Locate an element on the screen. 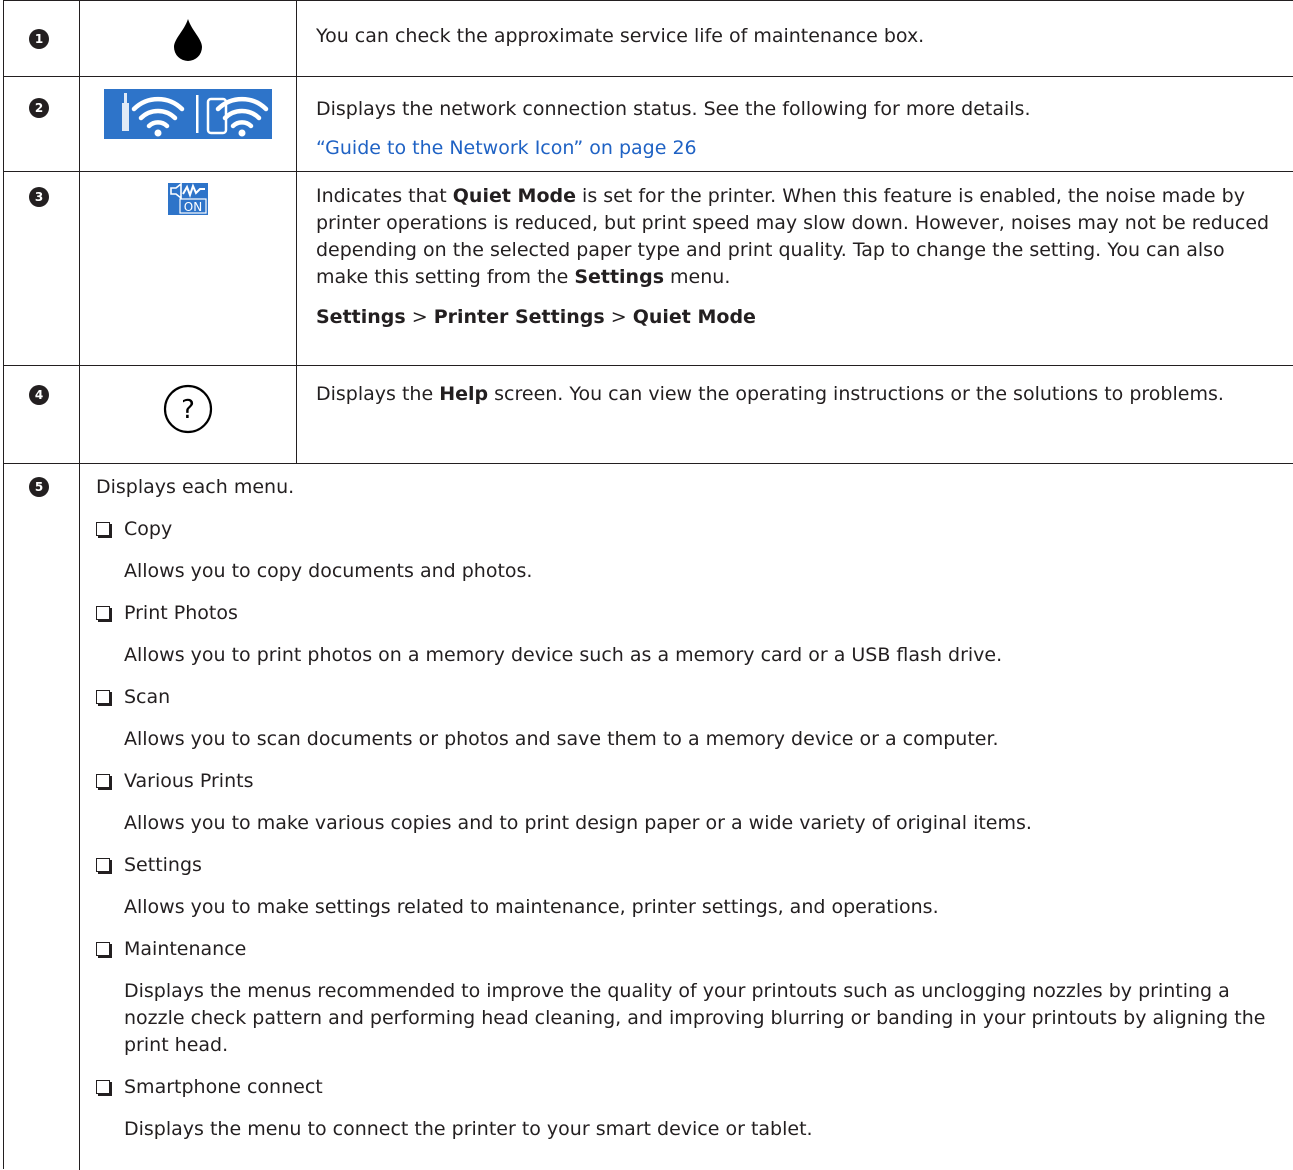 Image resolution: width=1293 pixels, height=1170 pixels. callout-number-5: 5 is located at coordinates (39, 487).